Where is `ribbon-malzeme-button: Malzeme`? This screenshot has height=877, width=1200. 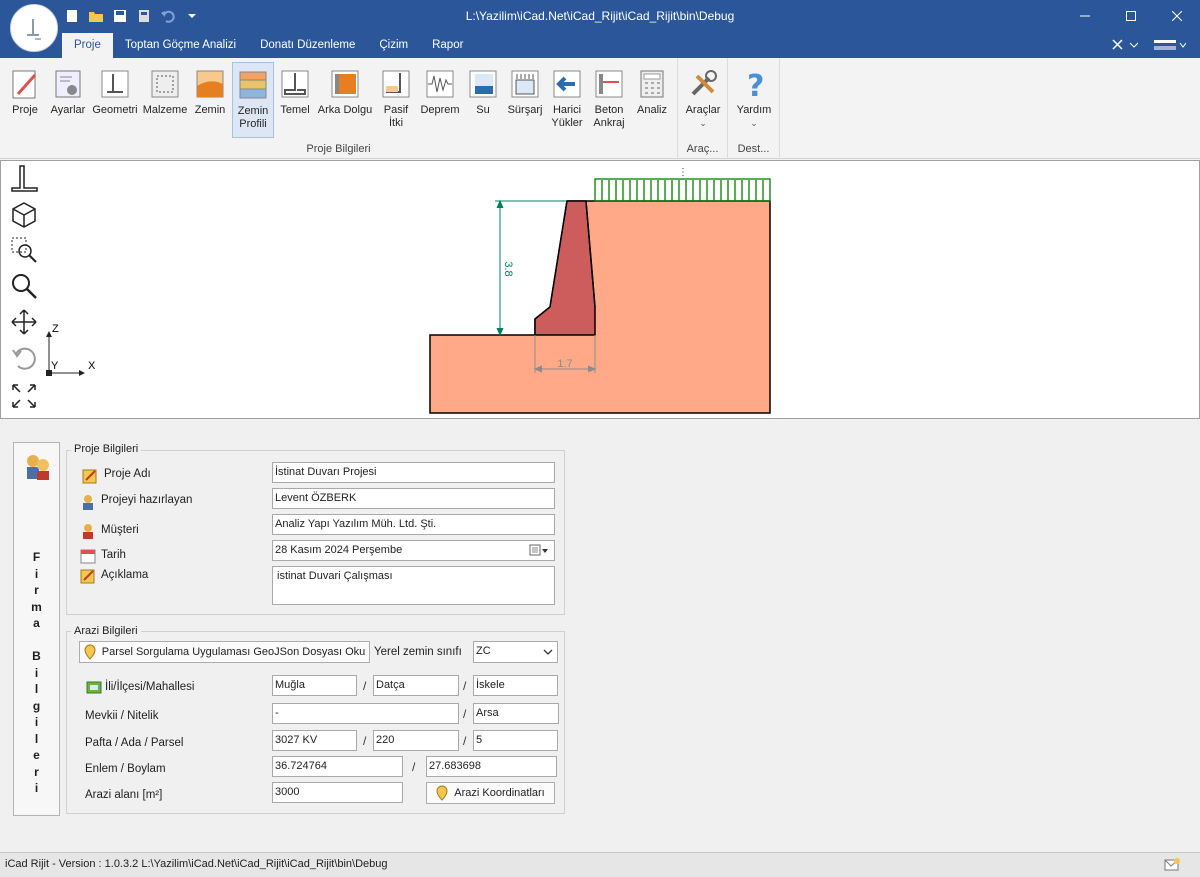 ribbon-malzeme-button: Malzeme is located at coordinates (165, 100).